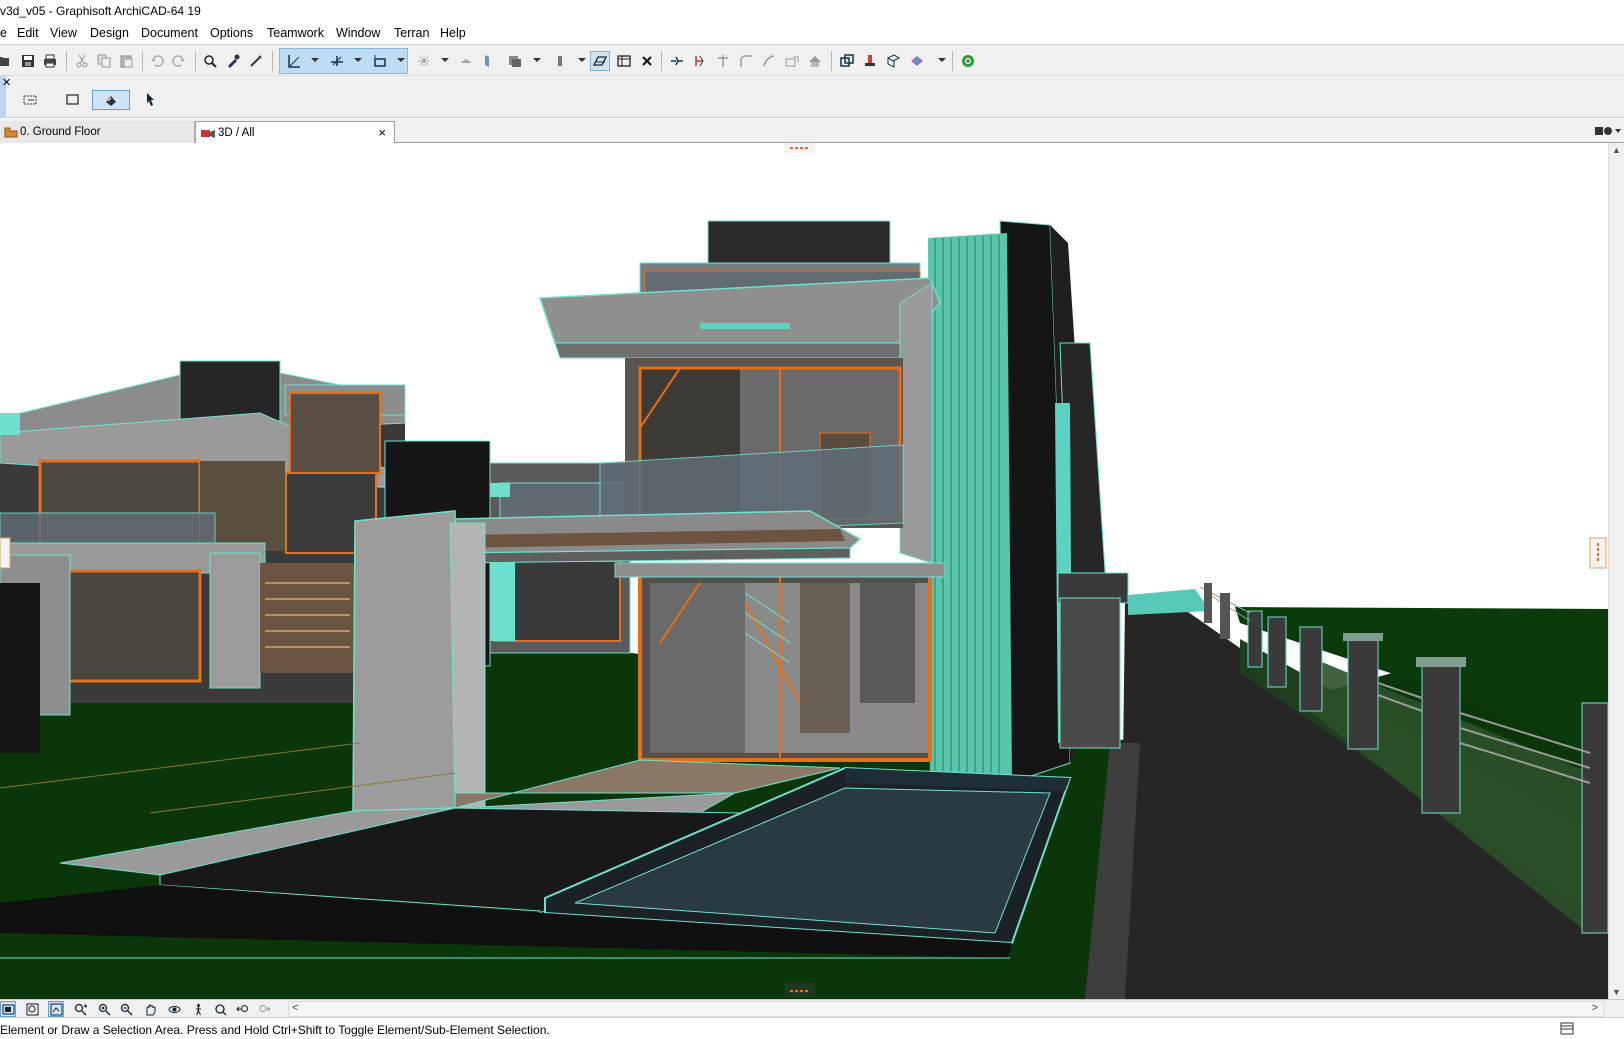  Describe the element at coordinates (174, 1009) in the screenshot. I see `orbit-icon` at that location.